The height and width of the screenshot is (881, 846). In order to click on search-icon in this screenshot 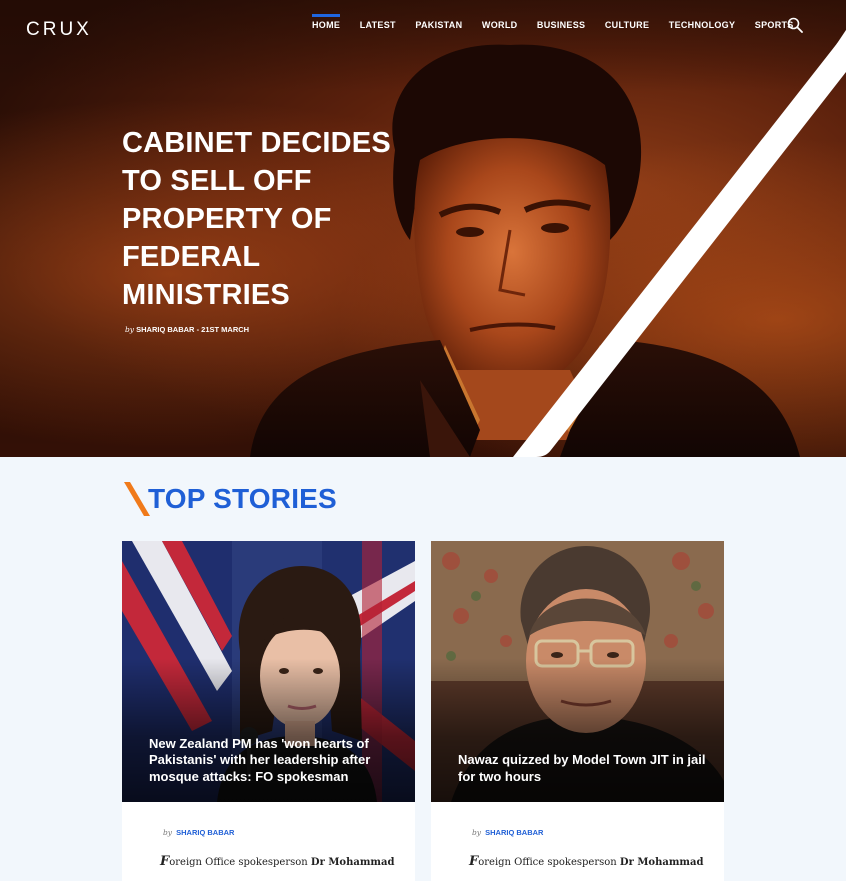, I will do `click(795, 25)`.